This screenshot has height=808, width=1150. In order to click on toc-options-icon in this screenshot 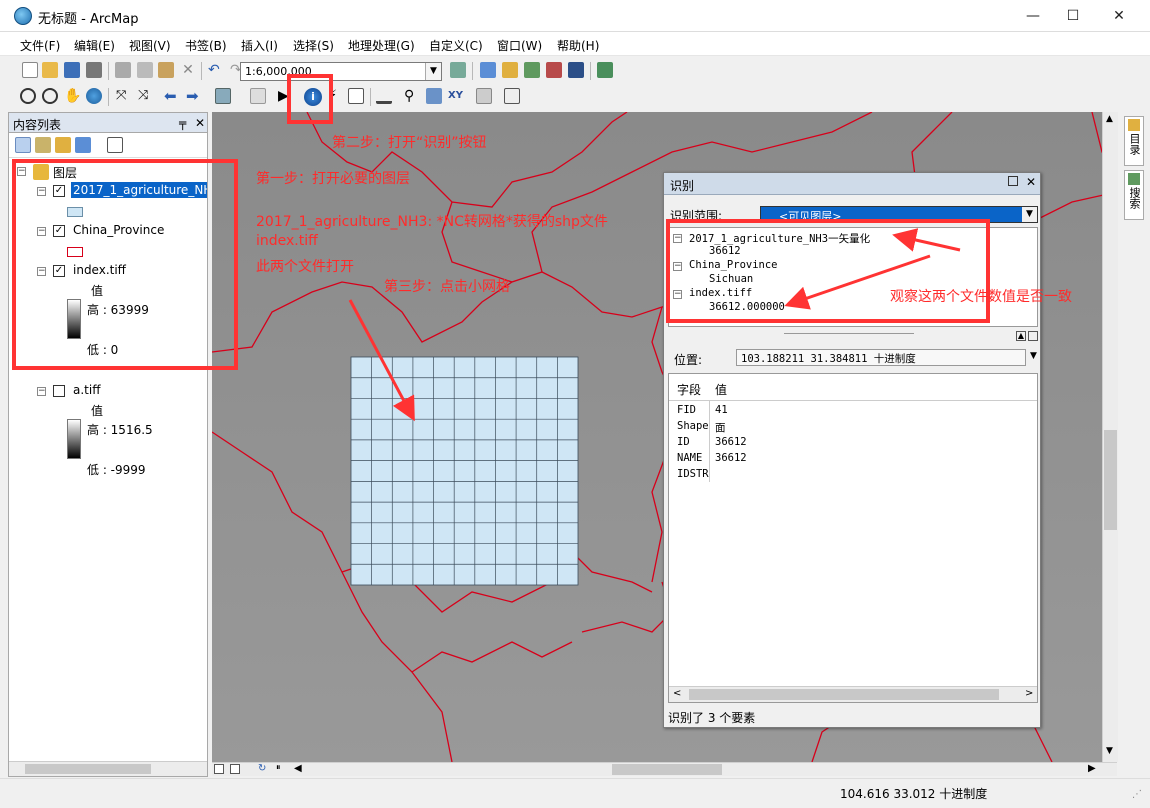, I will do `click(115, 145)`.